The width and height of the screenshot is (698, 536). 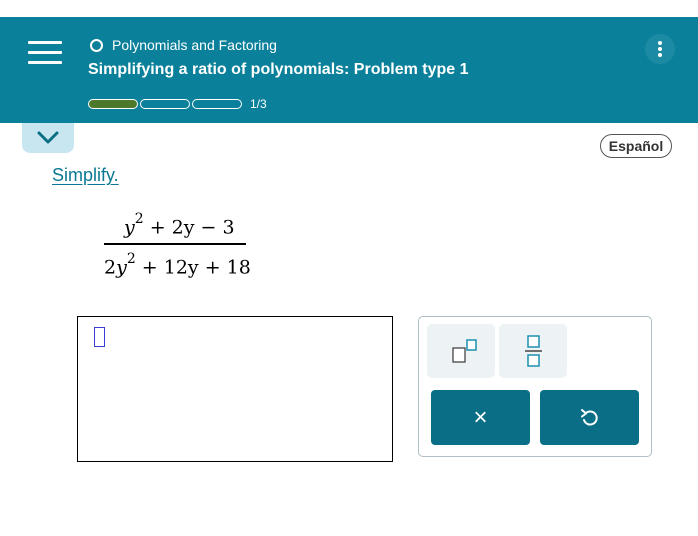 What do you see at coordinates (660, 49) in the screenshot?
I see `kebab-icon` at bounding box center [660, 49].